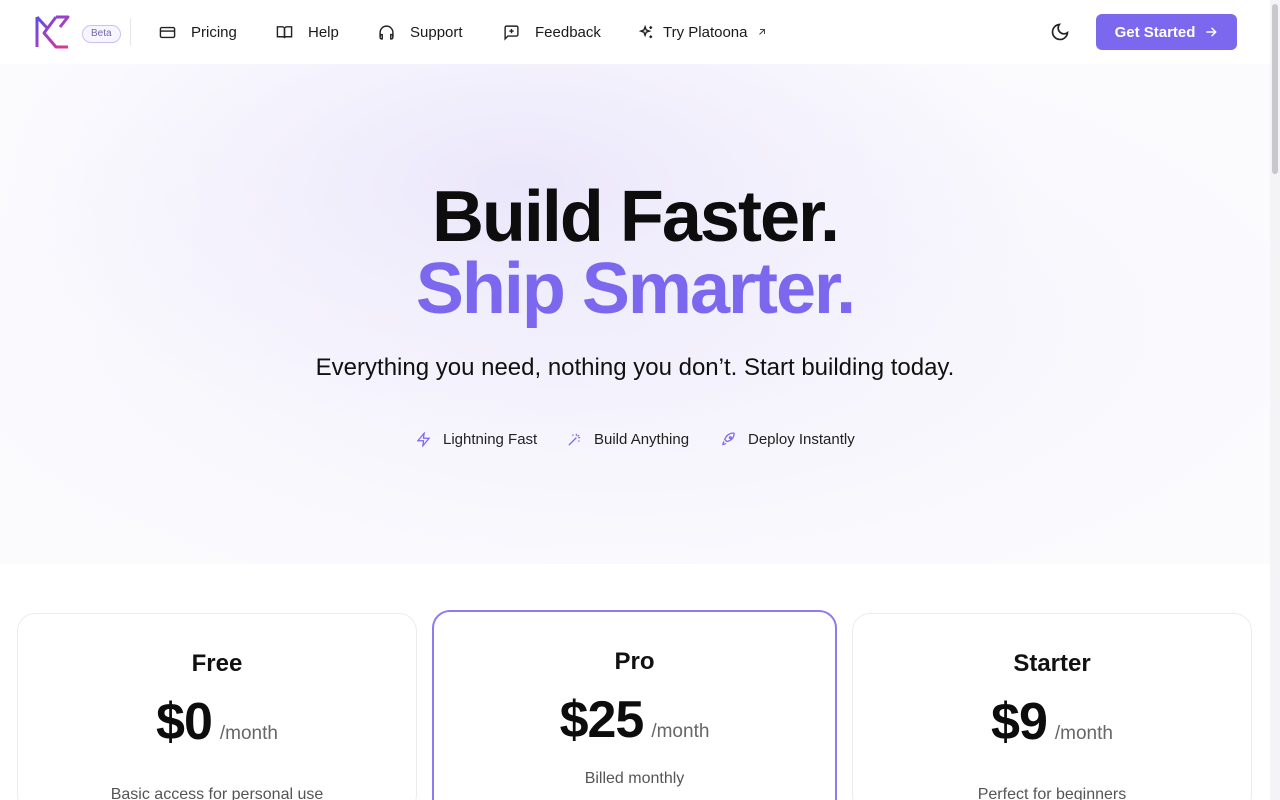  What do you see at coordinates (634, 778) in the screenshot?
I see `plan-description: Billed monthly` at bounding box center [634, 778].